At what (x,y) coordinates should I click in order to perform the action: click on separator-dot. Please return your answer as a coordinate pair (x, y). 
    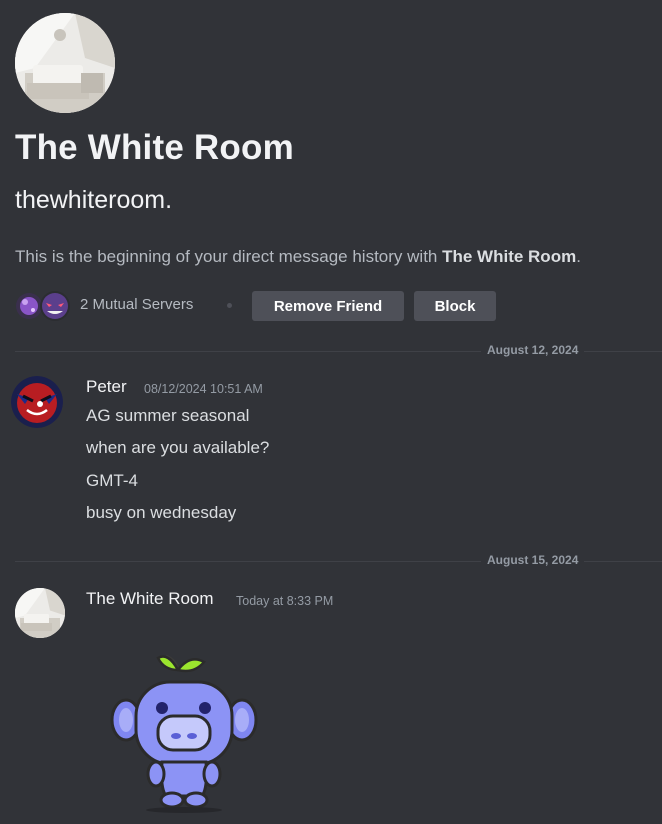
    Looking at the image, I should click on (229, 305).